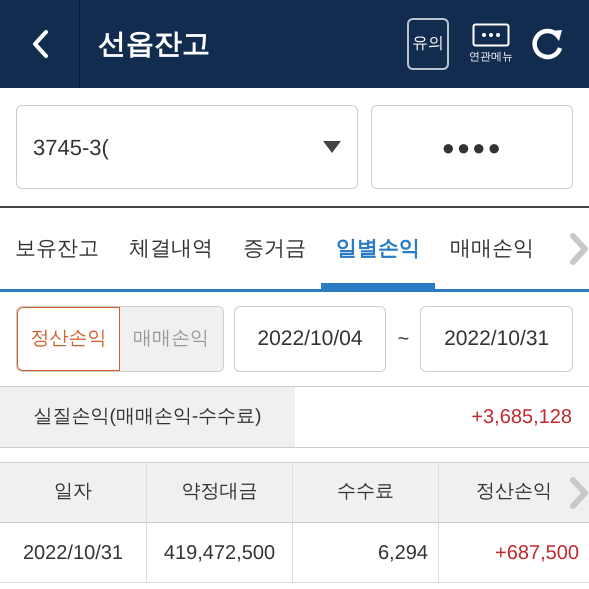  What do you see at coordinates (187, 147) in the screenshot?
I see `account-select: 3745-3(` at bounding box center [187, 147].